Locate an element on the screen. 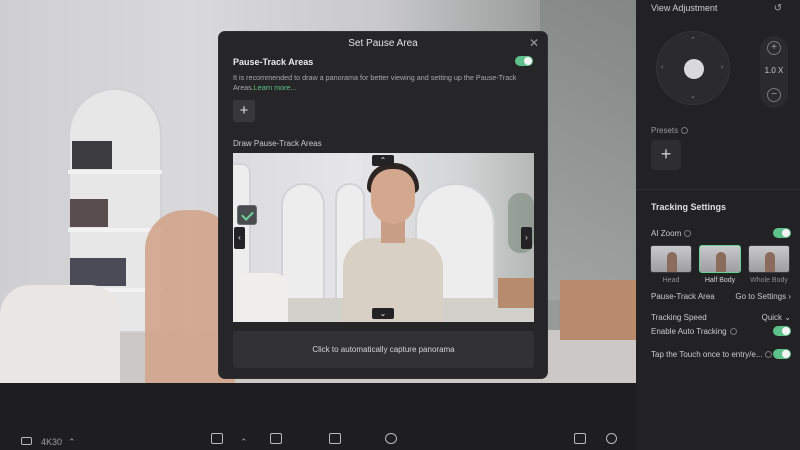 This screenshot has width=800, height=450. pause-track-area-row: Pause-Track Area Go to Settings › is located at coordinates (721, 296).